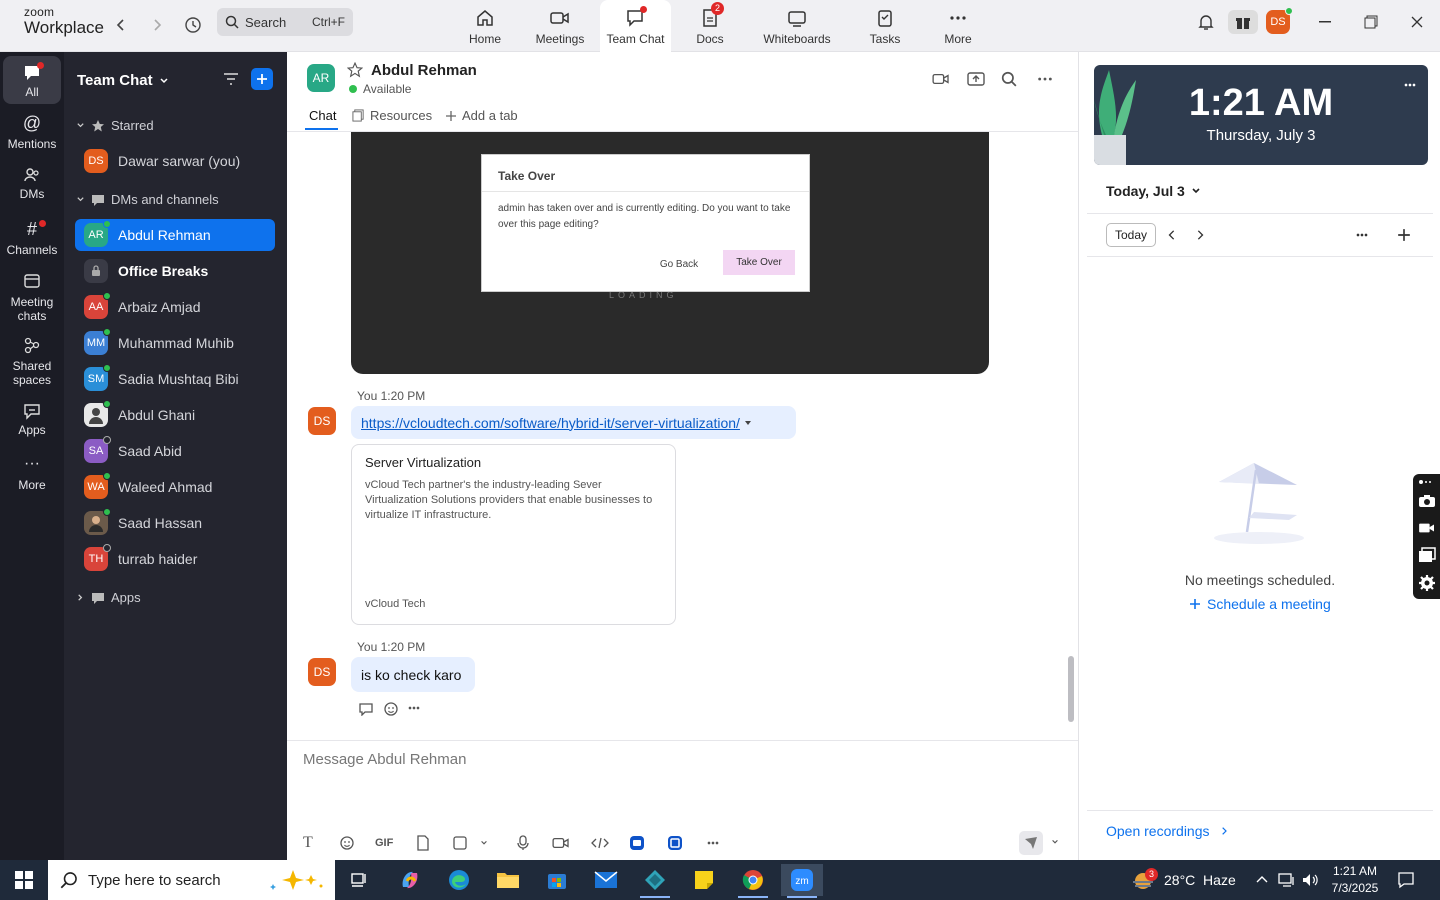 This screenshot has width=1440, height=900. What do you see at coordinates (1427, 583) in the screenshot?
I see `settings-gear-icon` at bounding box center [1427, 583].